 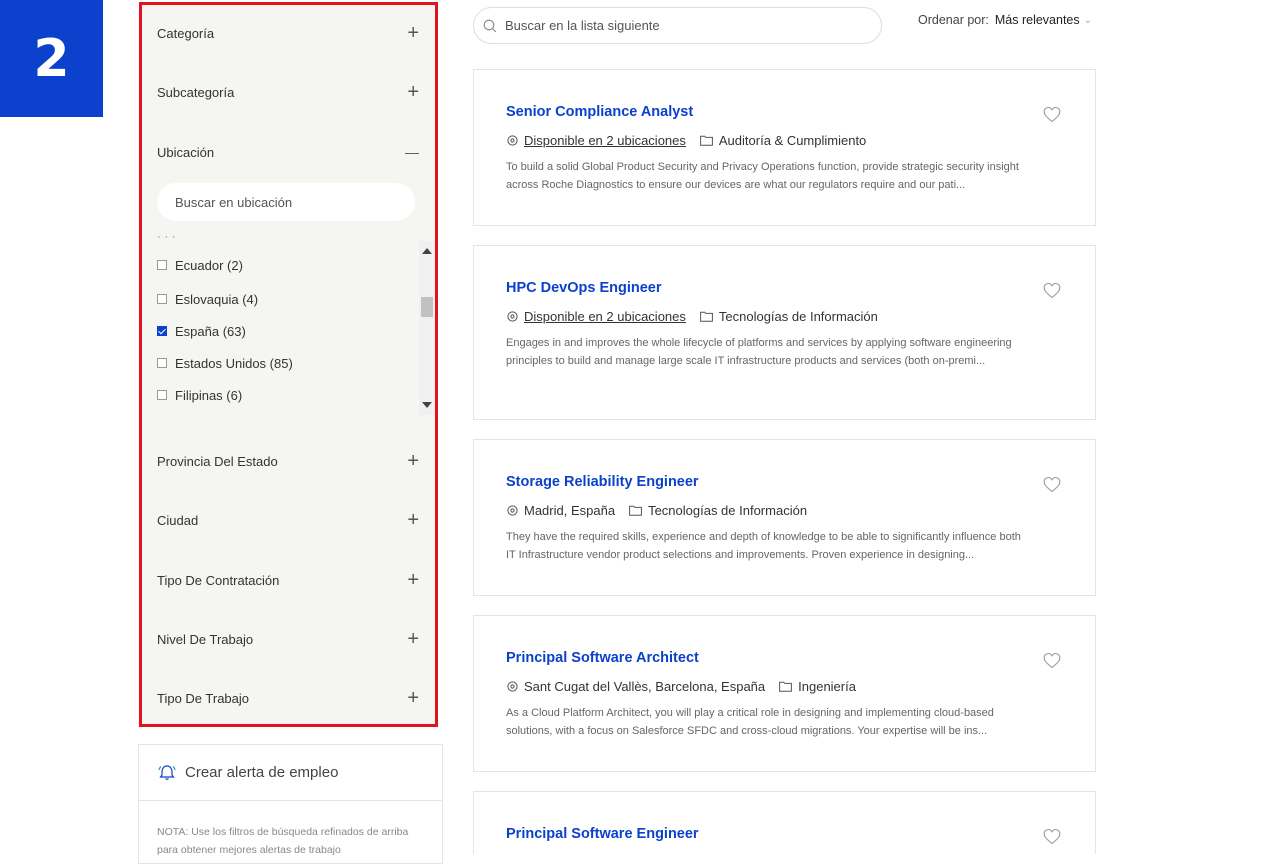 I want to click on location-option-estados-unidos: Estados Unidos (85), so click(x=225, y=363).